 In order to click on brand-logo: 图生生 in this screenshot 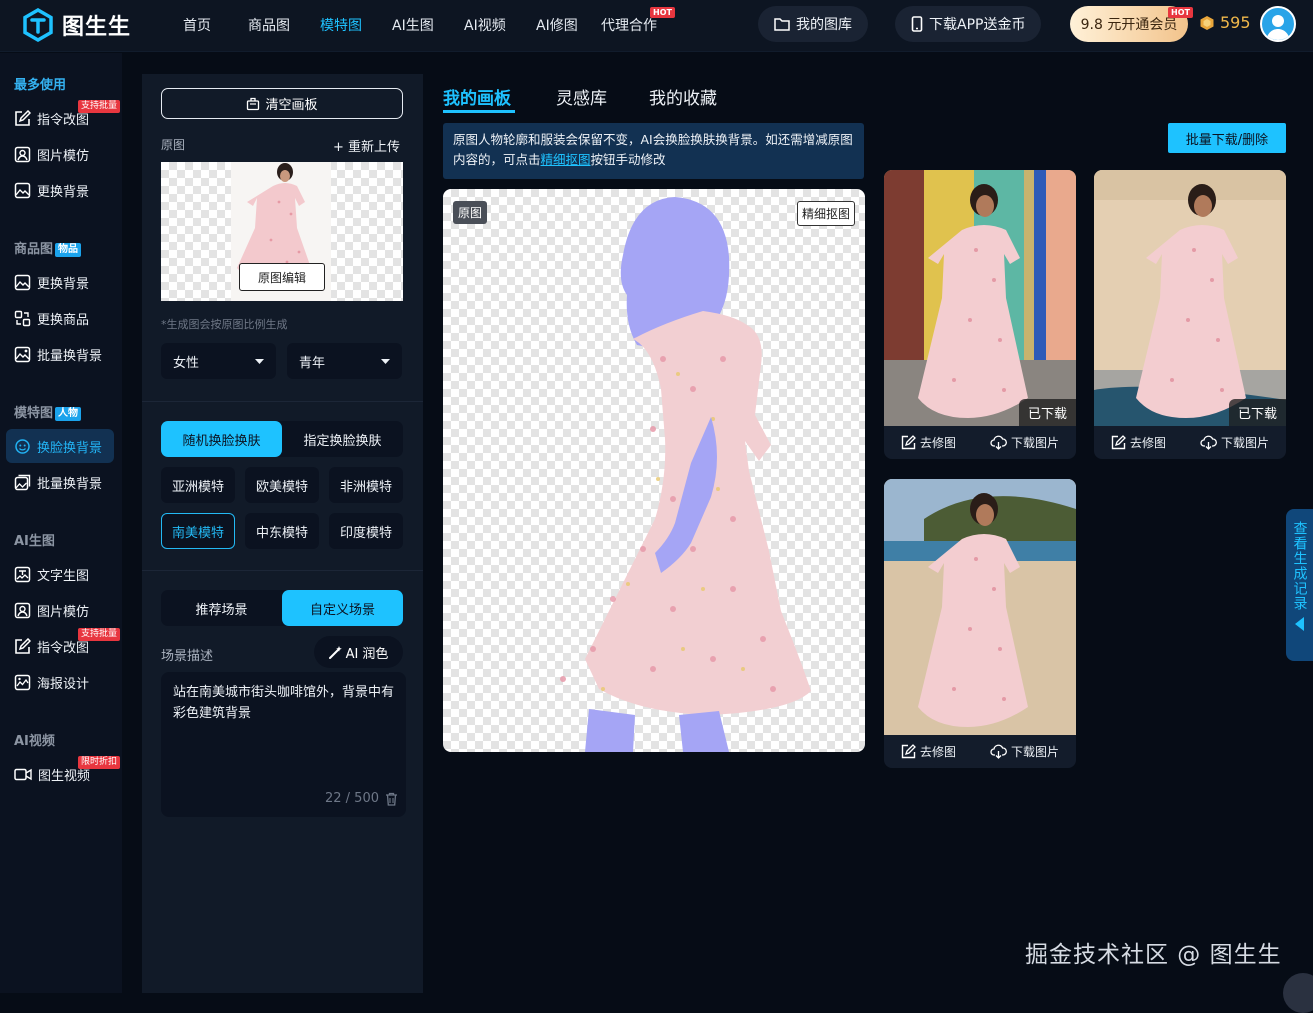, I will do `click(76, 25)`.